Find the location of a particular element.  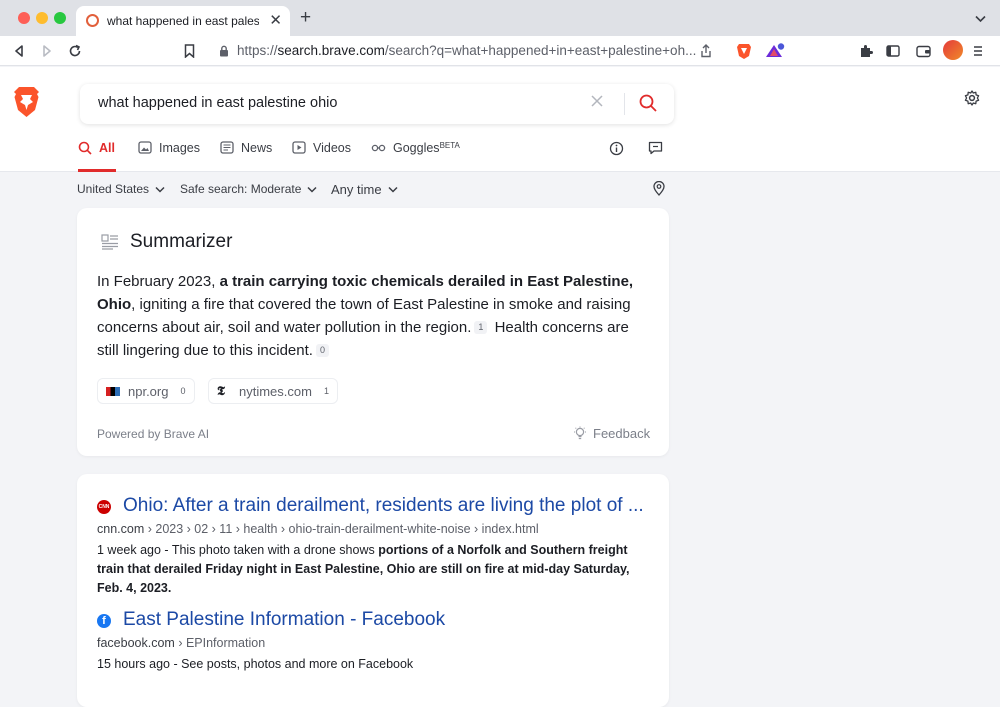

clear-search-icon is located at coordinates (597, 103).